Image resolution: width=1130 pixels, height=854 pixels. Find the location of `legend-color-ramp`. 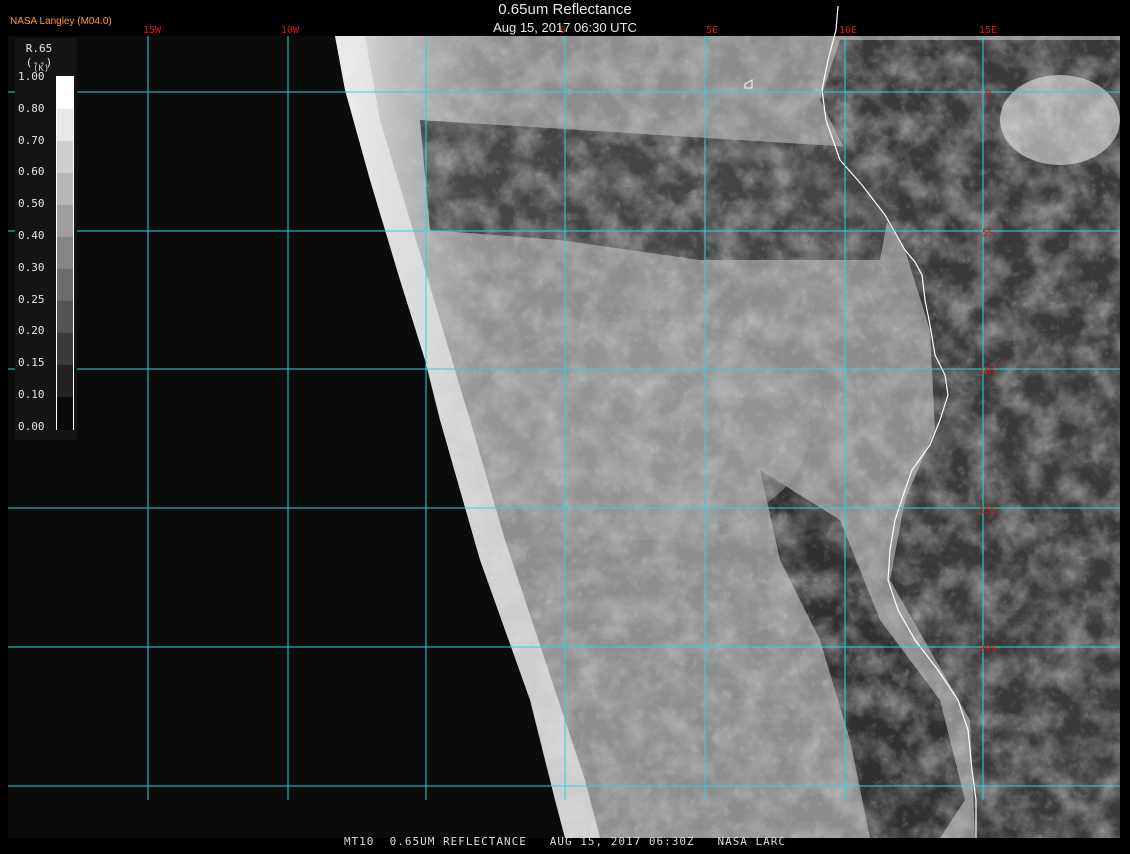

legend-color-ramp is located at coordinates (65, 253).